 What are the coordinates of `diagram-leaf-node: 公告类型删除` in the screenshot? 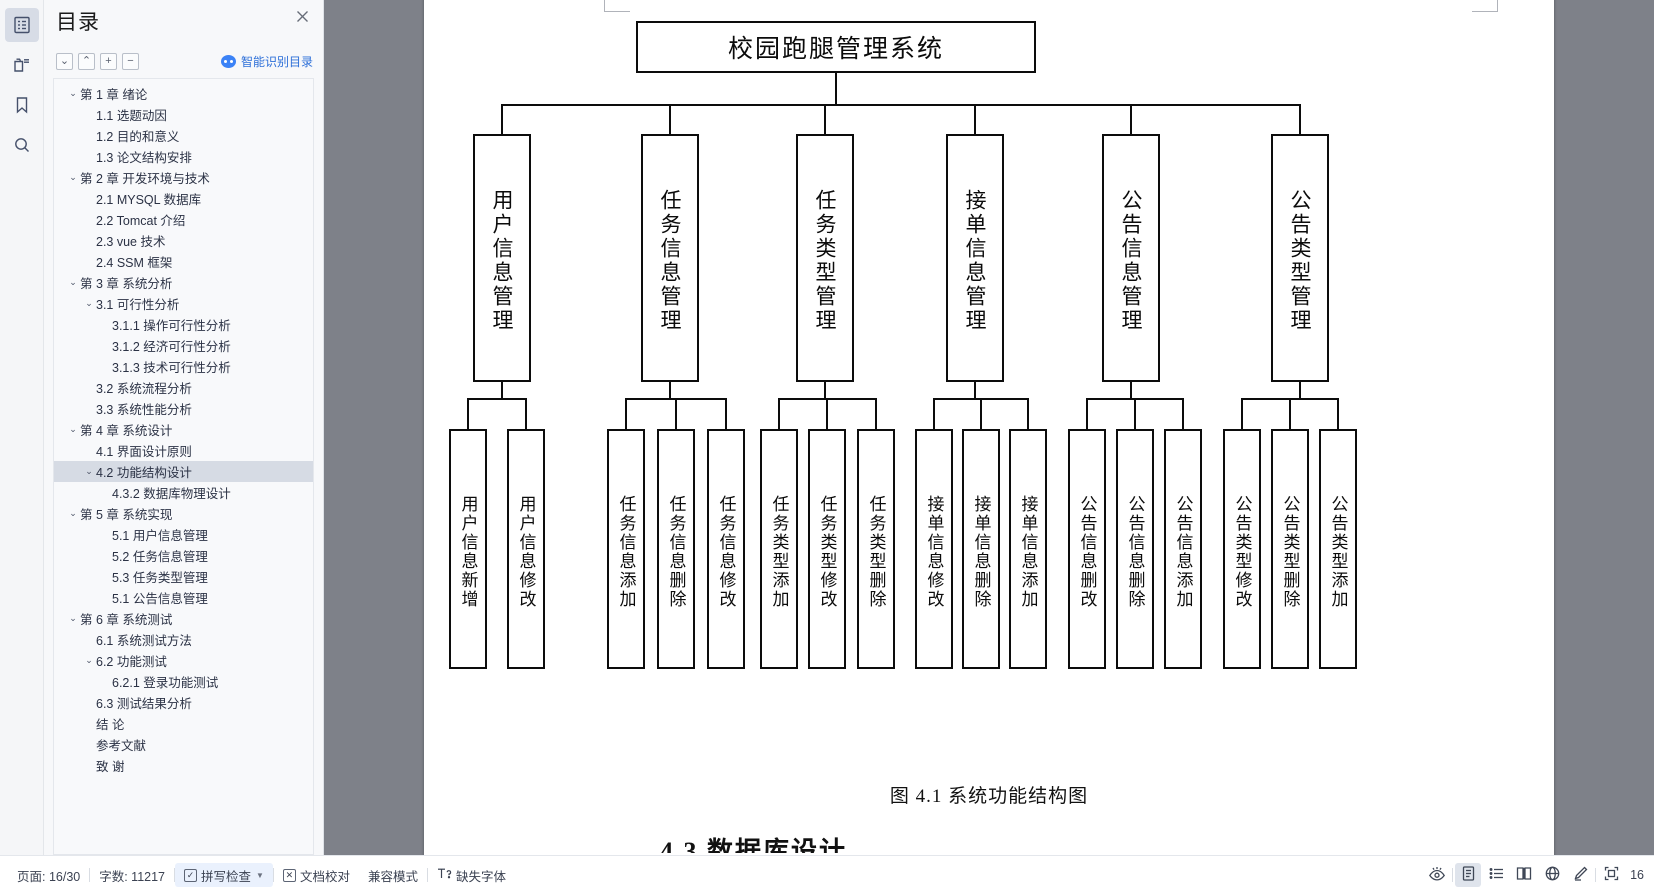 It's located at (1290, 549).